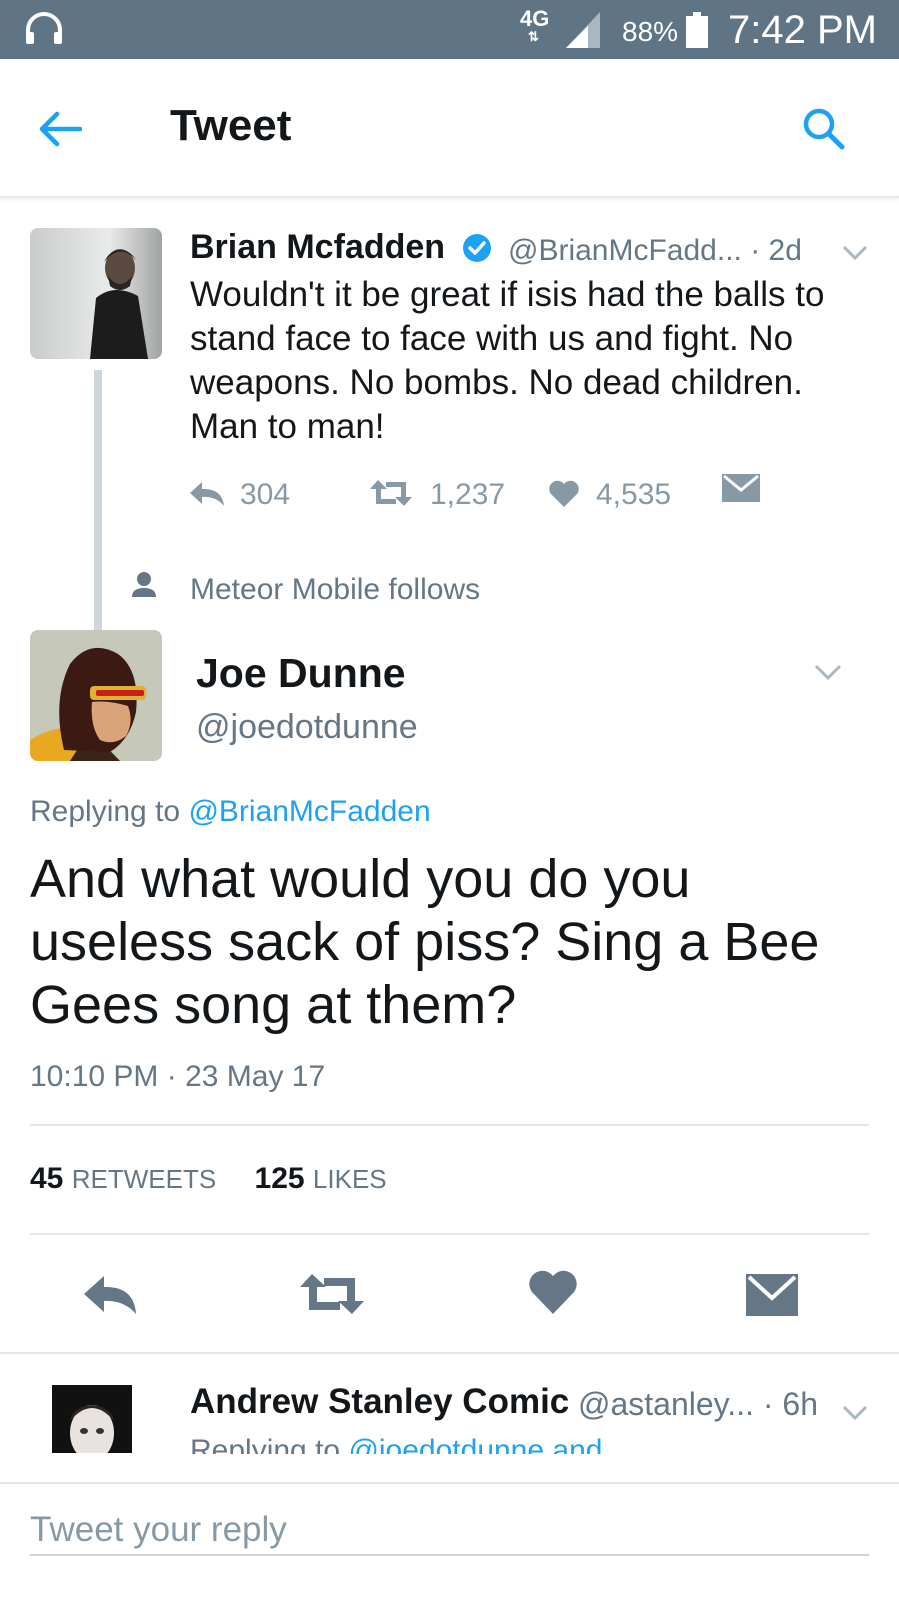  What do you see at coordinates (449, 1531) in the screenshot?
I see `reply-input` at bounding box center [449, 1531].